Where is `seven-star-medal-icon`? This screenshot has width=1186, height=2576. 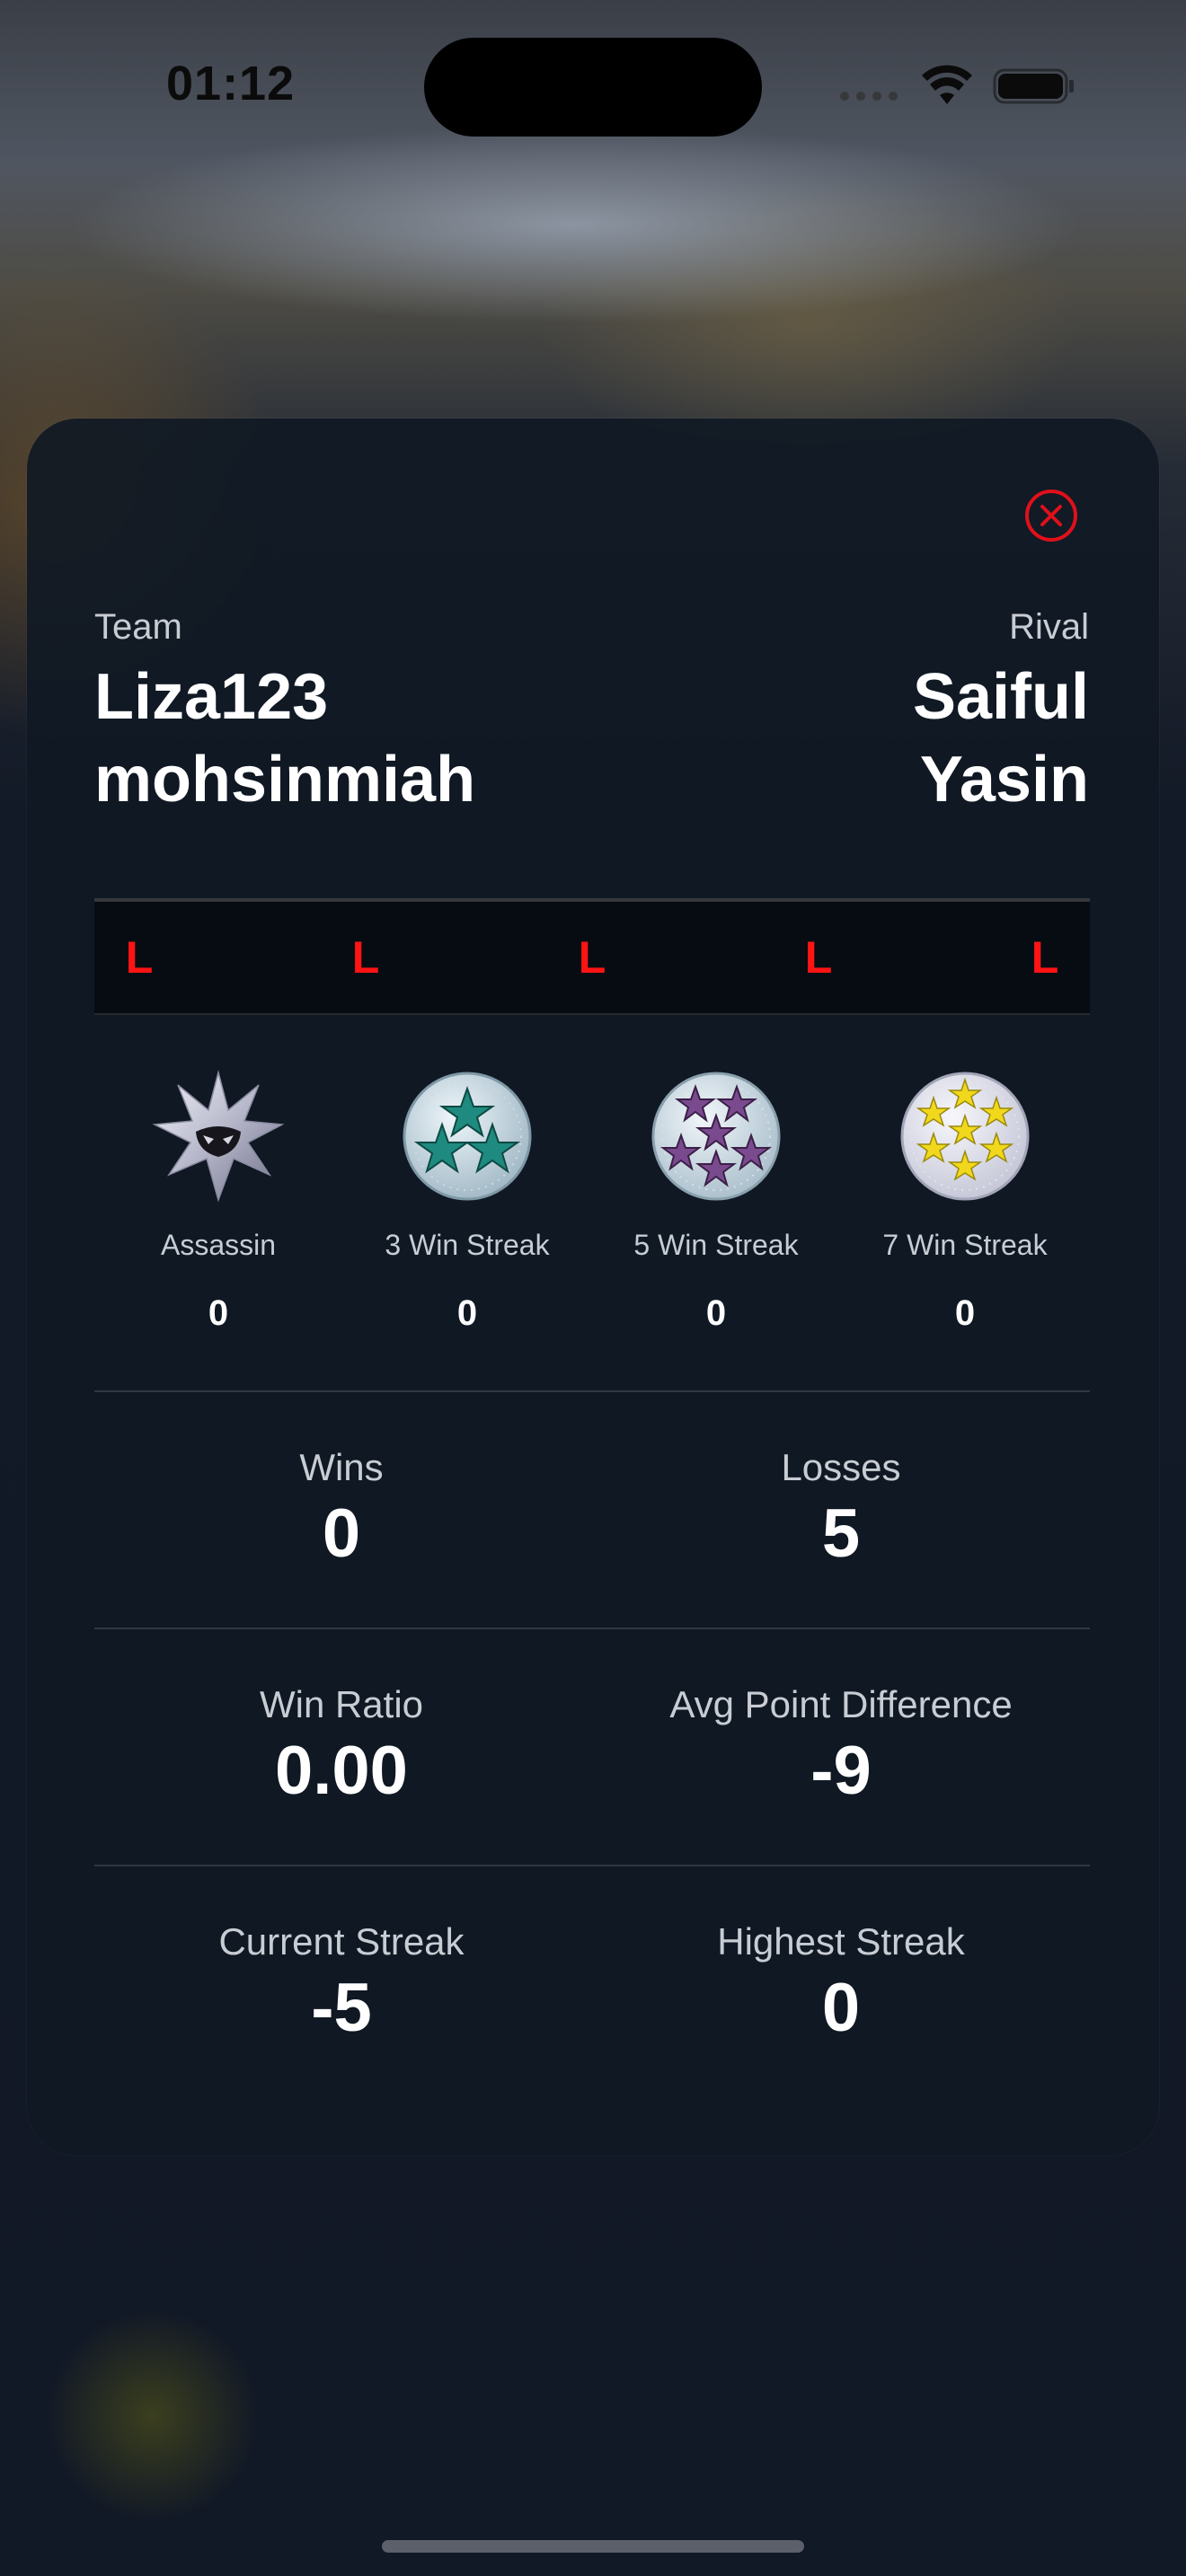 seven-star-medal-icon is located at coordinates (965, 1136).